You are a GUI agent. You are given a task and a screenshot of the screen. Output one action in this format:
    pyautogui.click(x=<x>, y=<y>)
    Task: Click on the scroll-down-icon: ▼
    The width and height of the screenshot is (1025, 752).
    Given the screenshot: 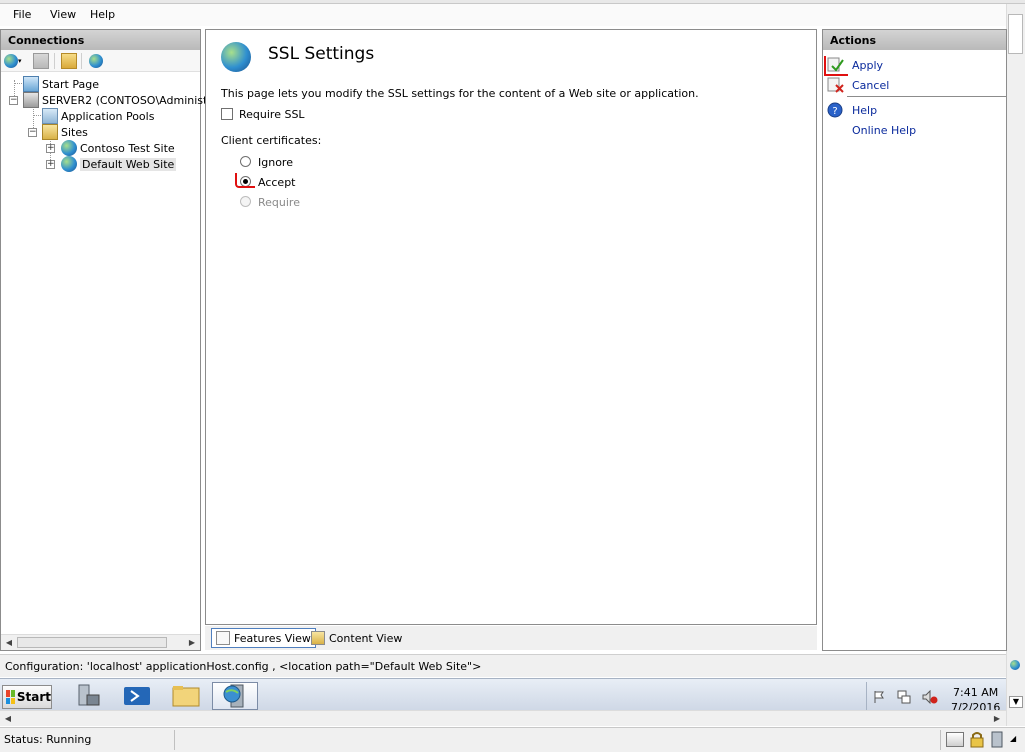 What is the action you would take?
    pyautogui.click(x=1016, y=702)
    